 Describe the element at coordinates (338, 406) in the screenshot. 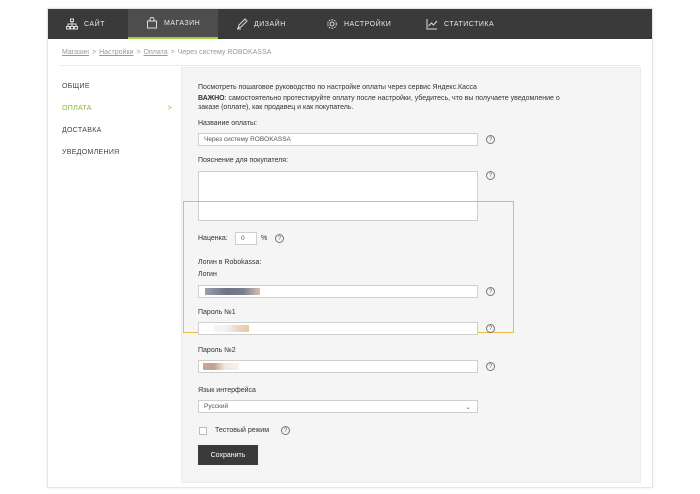

I see `language-select: Русский ⌄` at that location.